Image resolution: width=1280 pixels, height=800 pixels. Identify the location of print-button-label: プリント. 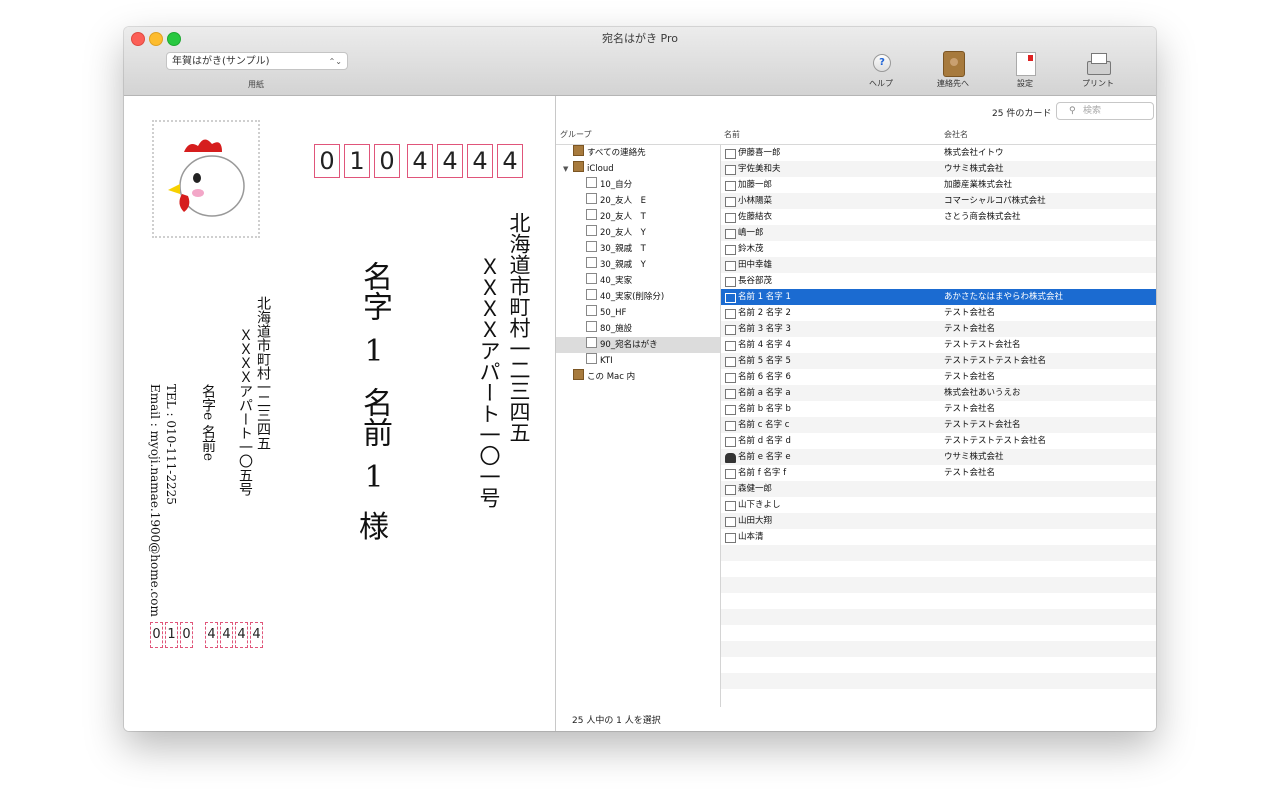
(1098, 83).